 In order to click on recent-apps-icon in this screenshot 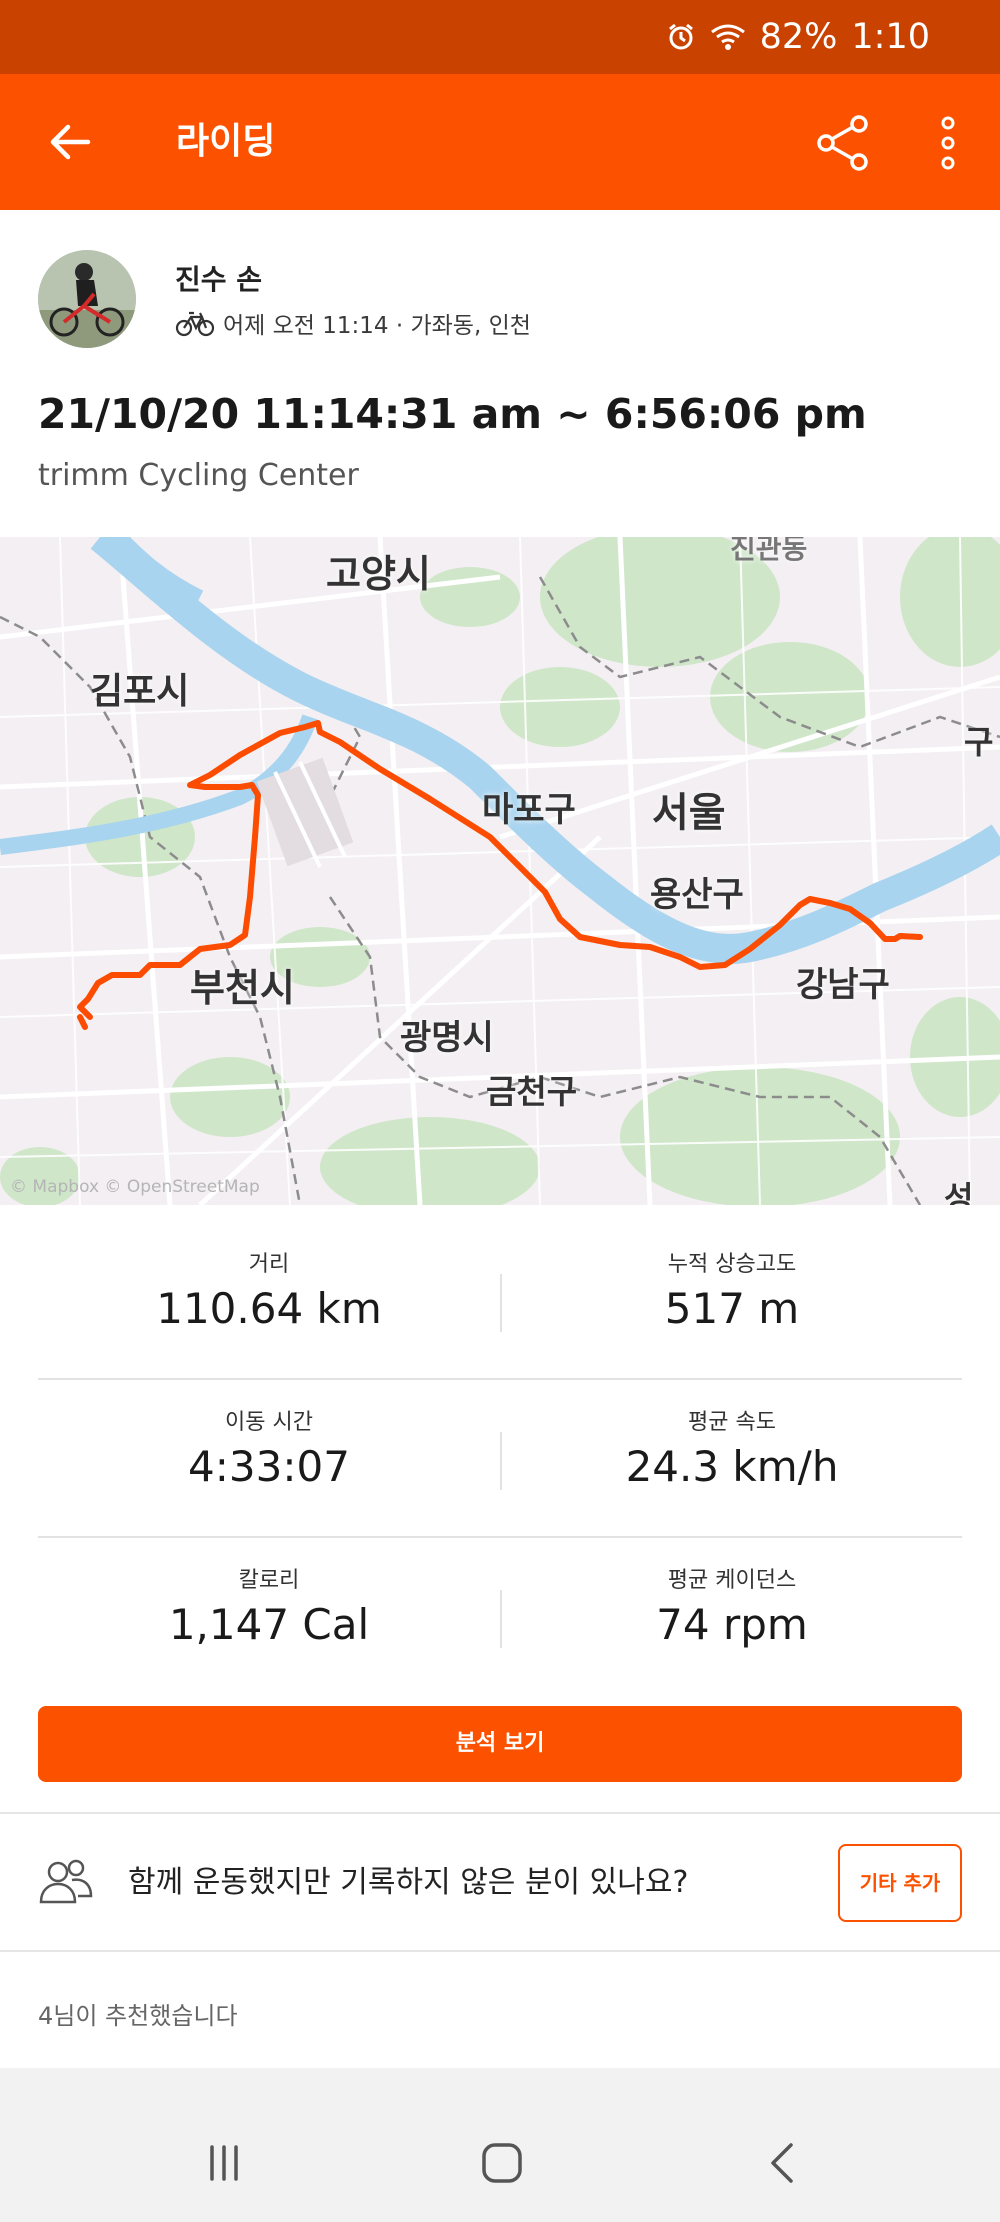, I will do `click(224, 2163)`.